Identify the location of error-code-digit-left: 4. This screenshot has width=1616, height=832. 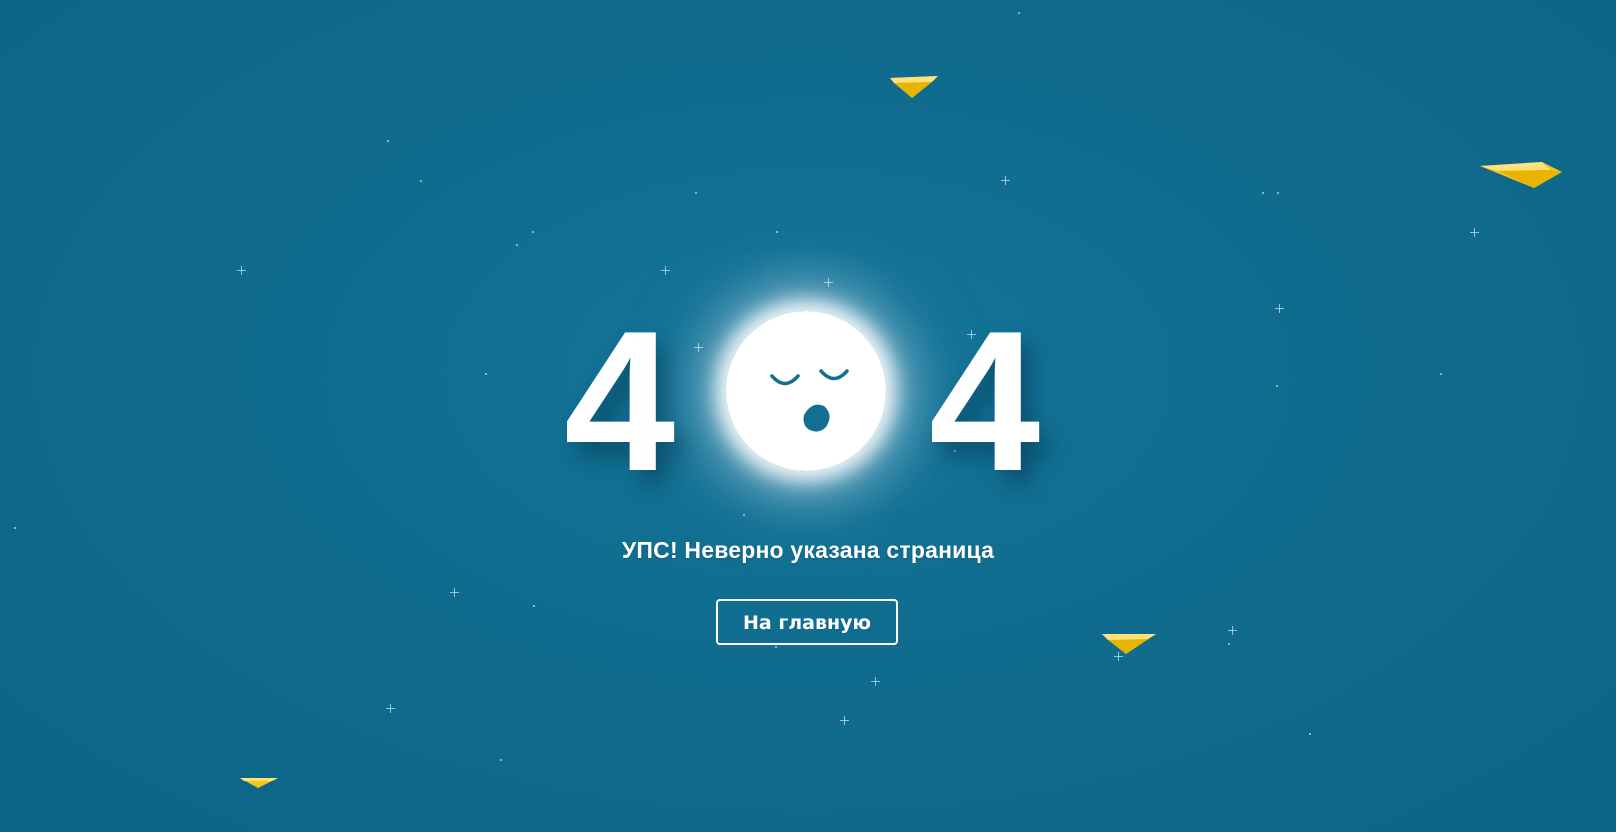
(620, 401).